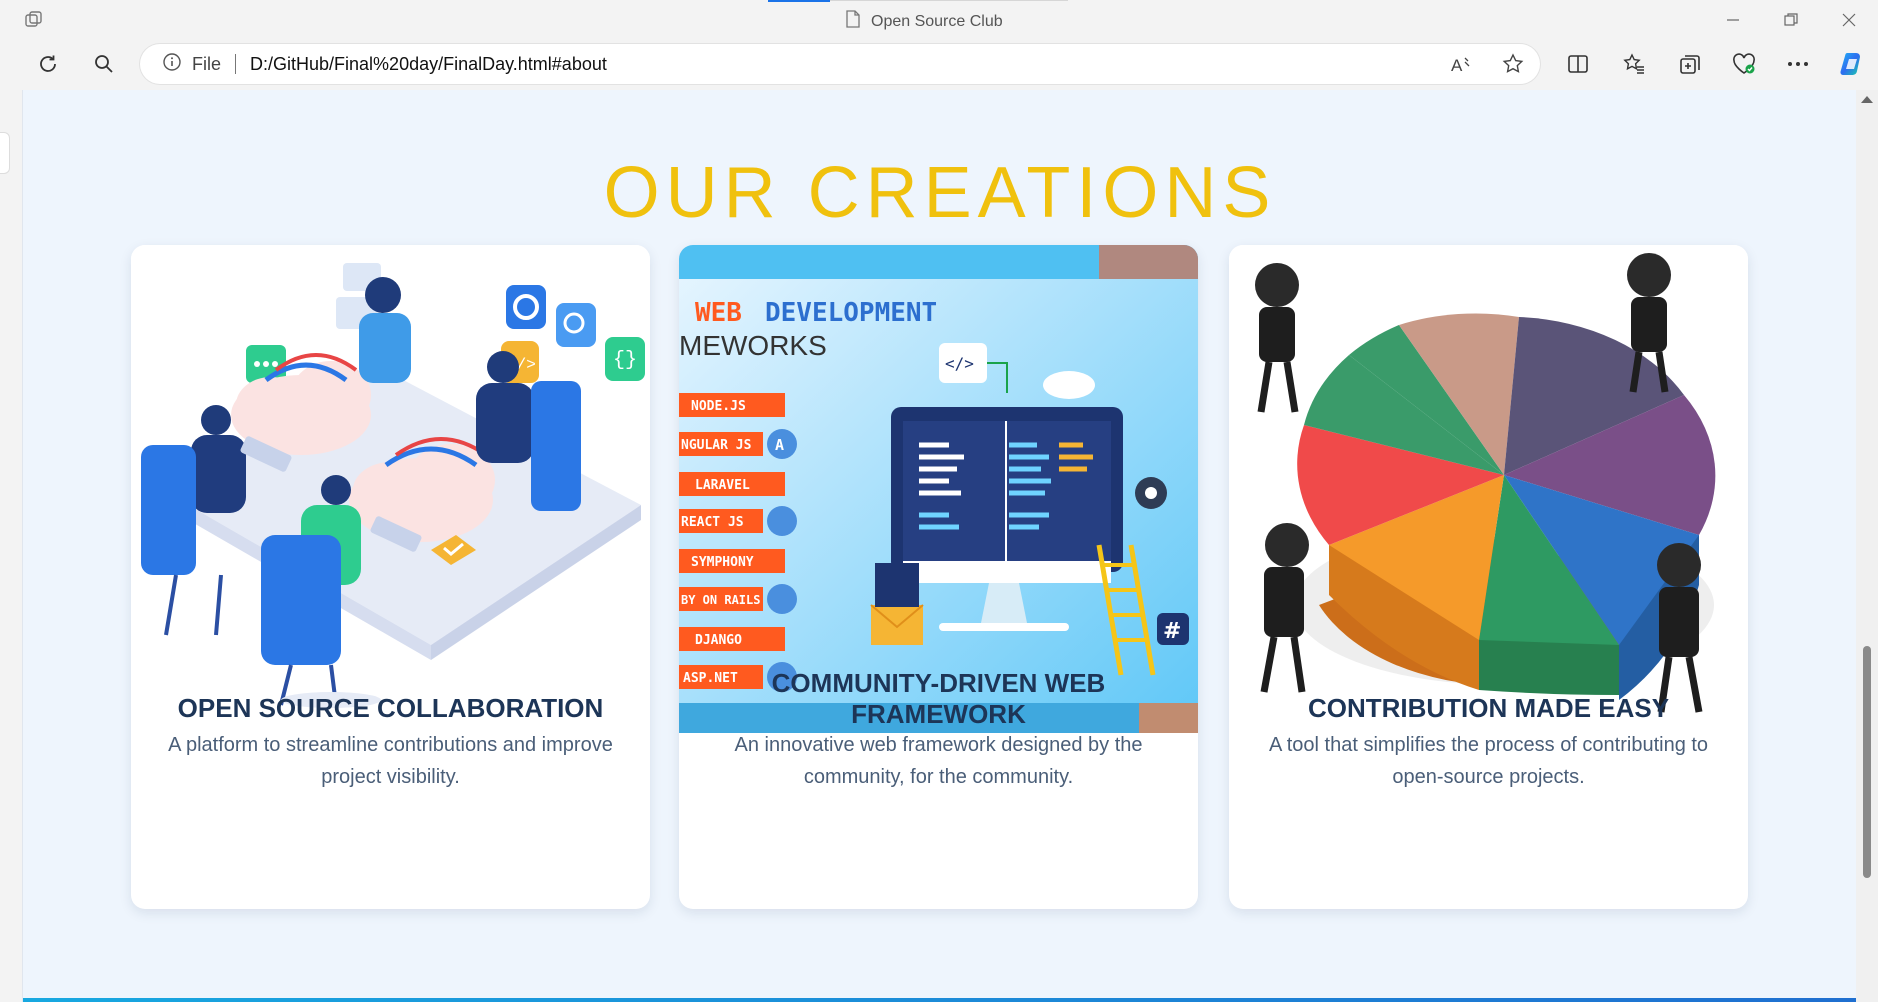 The height and width of the screenshot is (1002, 1878). Describe the element at coordinates (949, 0) in the screenshot. I see `tab-divider` at that location.